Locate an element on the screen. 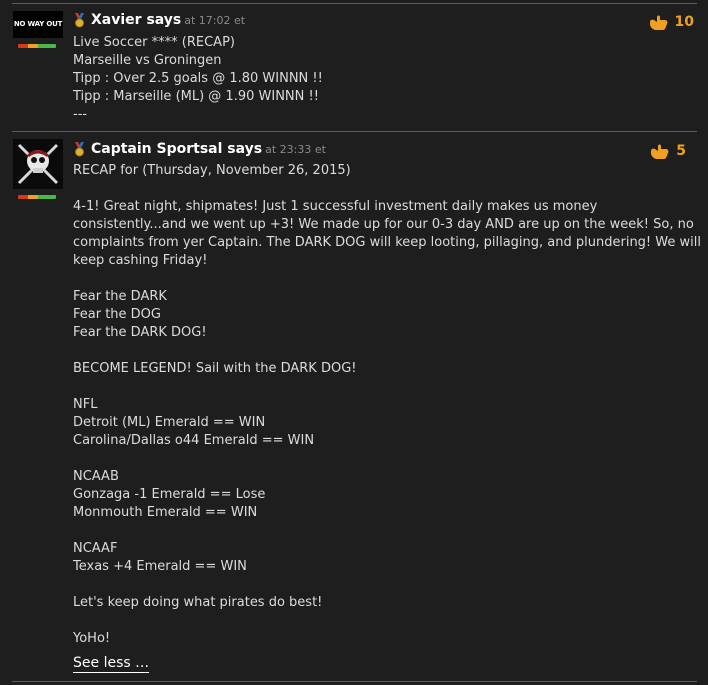 The height and width of the screenshot is (685, 708). comment-line: Carolina/Dallas o44 Emerald == WIN is located at coordinates (194, 440).